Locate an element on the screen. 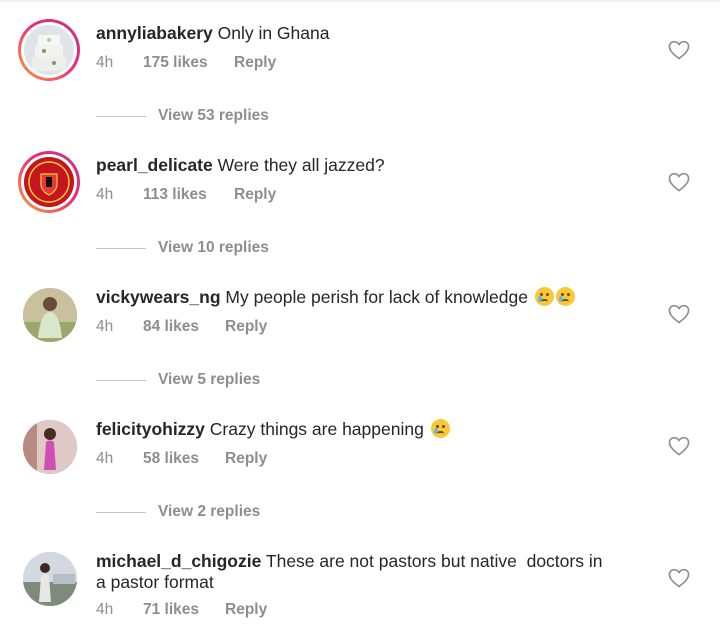  comment-body: Only in Ghana is located at coordinates (273, 33).